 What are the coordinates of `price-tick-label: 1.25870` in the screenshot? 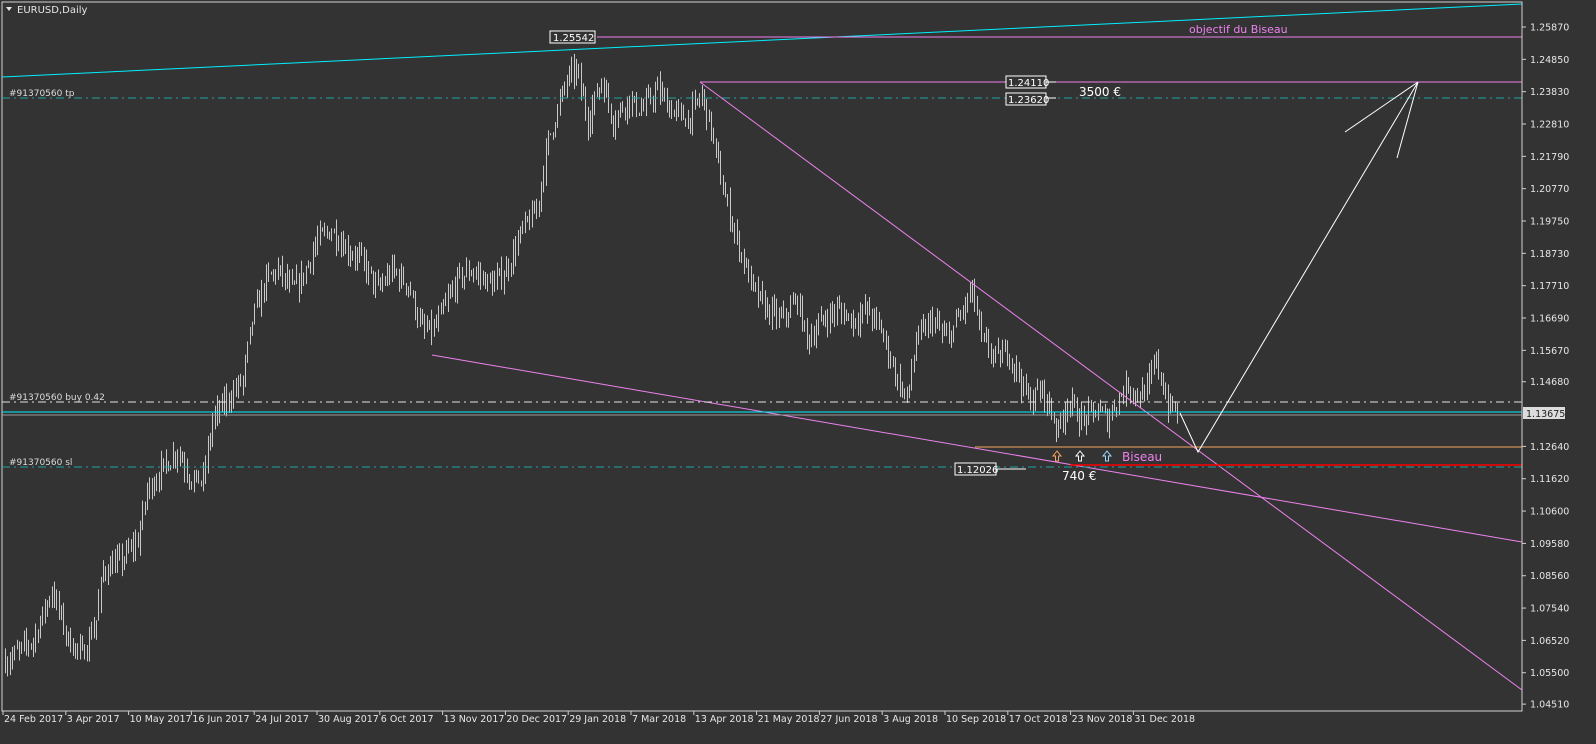 It's located at (1549, 28).